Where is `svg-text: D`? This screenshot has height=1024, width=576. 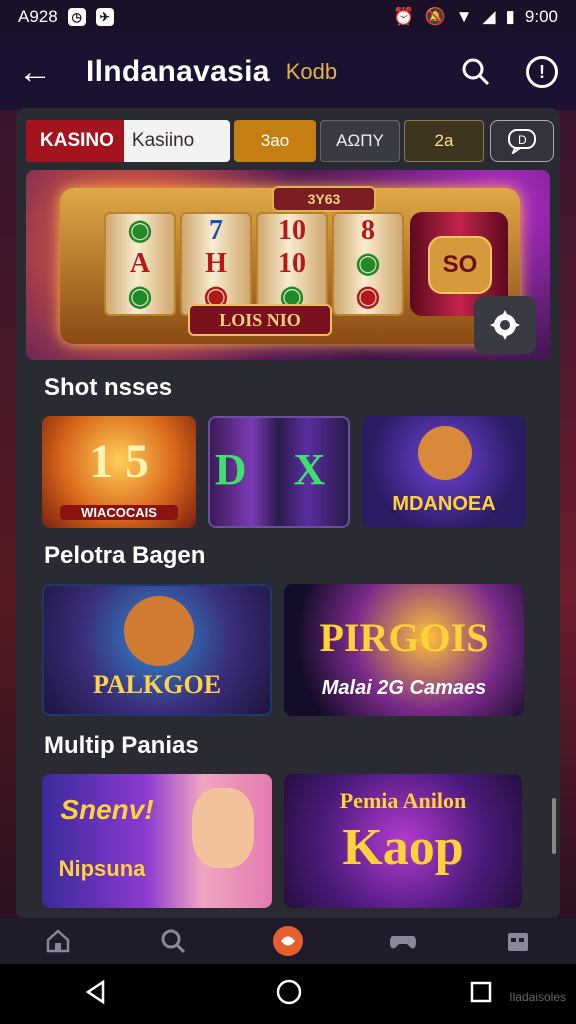
svg-text: D is located at coordinates (522, 140).